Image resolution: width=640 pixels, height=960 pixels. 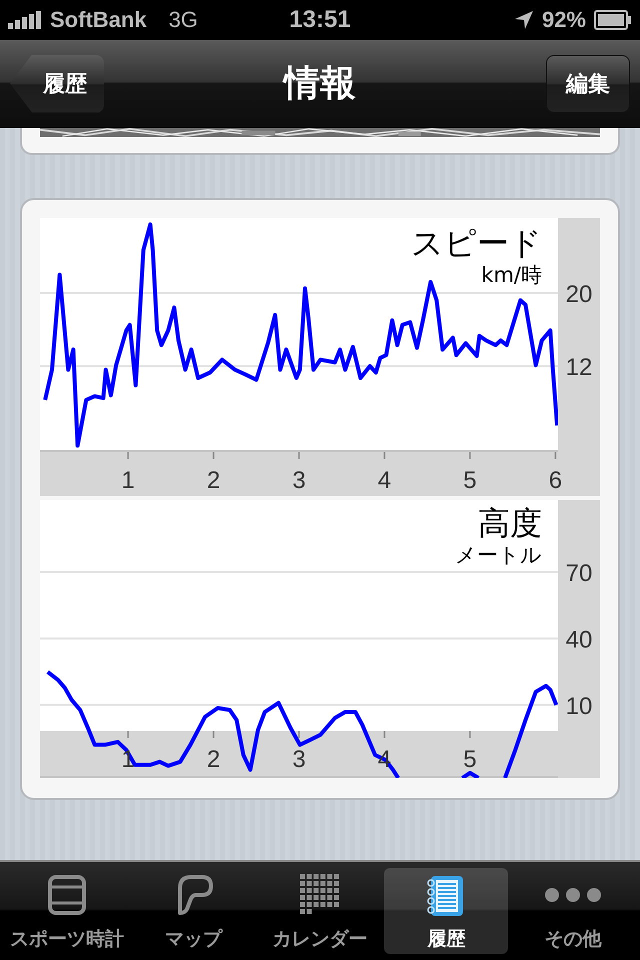 What do you see at coordinates (579, 368) in the screenshot?
I see `y-tick-label: 12` at bounding box center [579, 368].